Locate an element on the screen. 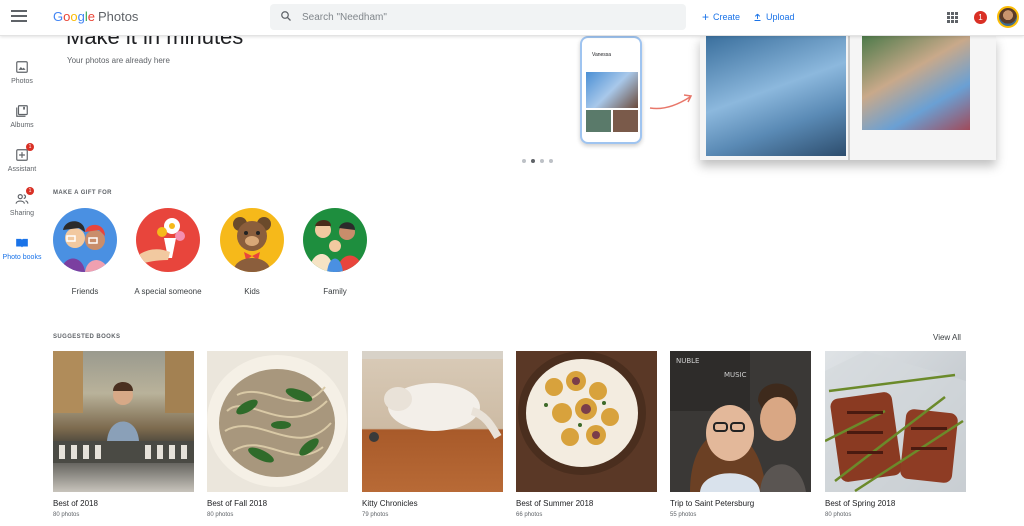  book-card-best-of-summer-2018: Best of Summer 2018 66 photos is located at coordinates (586, 434).